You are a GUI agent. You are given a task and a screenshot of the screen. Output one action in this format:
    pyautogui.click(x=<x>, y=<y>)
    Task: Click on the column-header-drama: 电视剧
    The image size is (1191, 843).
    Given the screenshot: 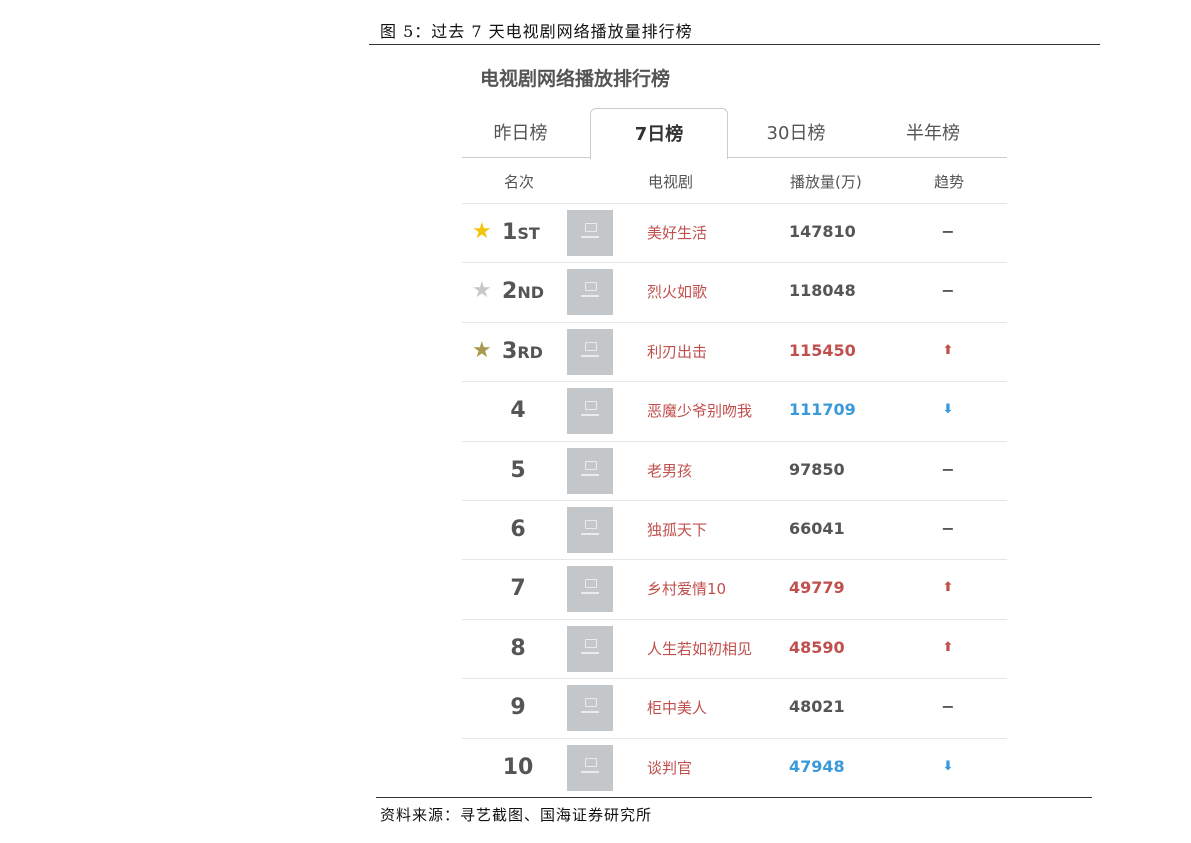 What is the action you would take?
    pyautogui.click(x=671, y=182)
    